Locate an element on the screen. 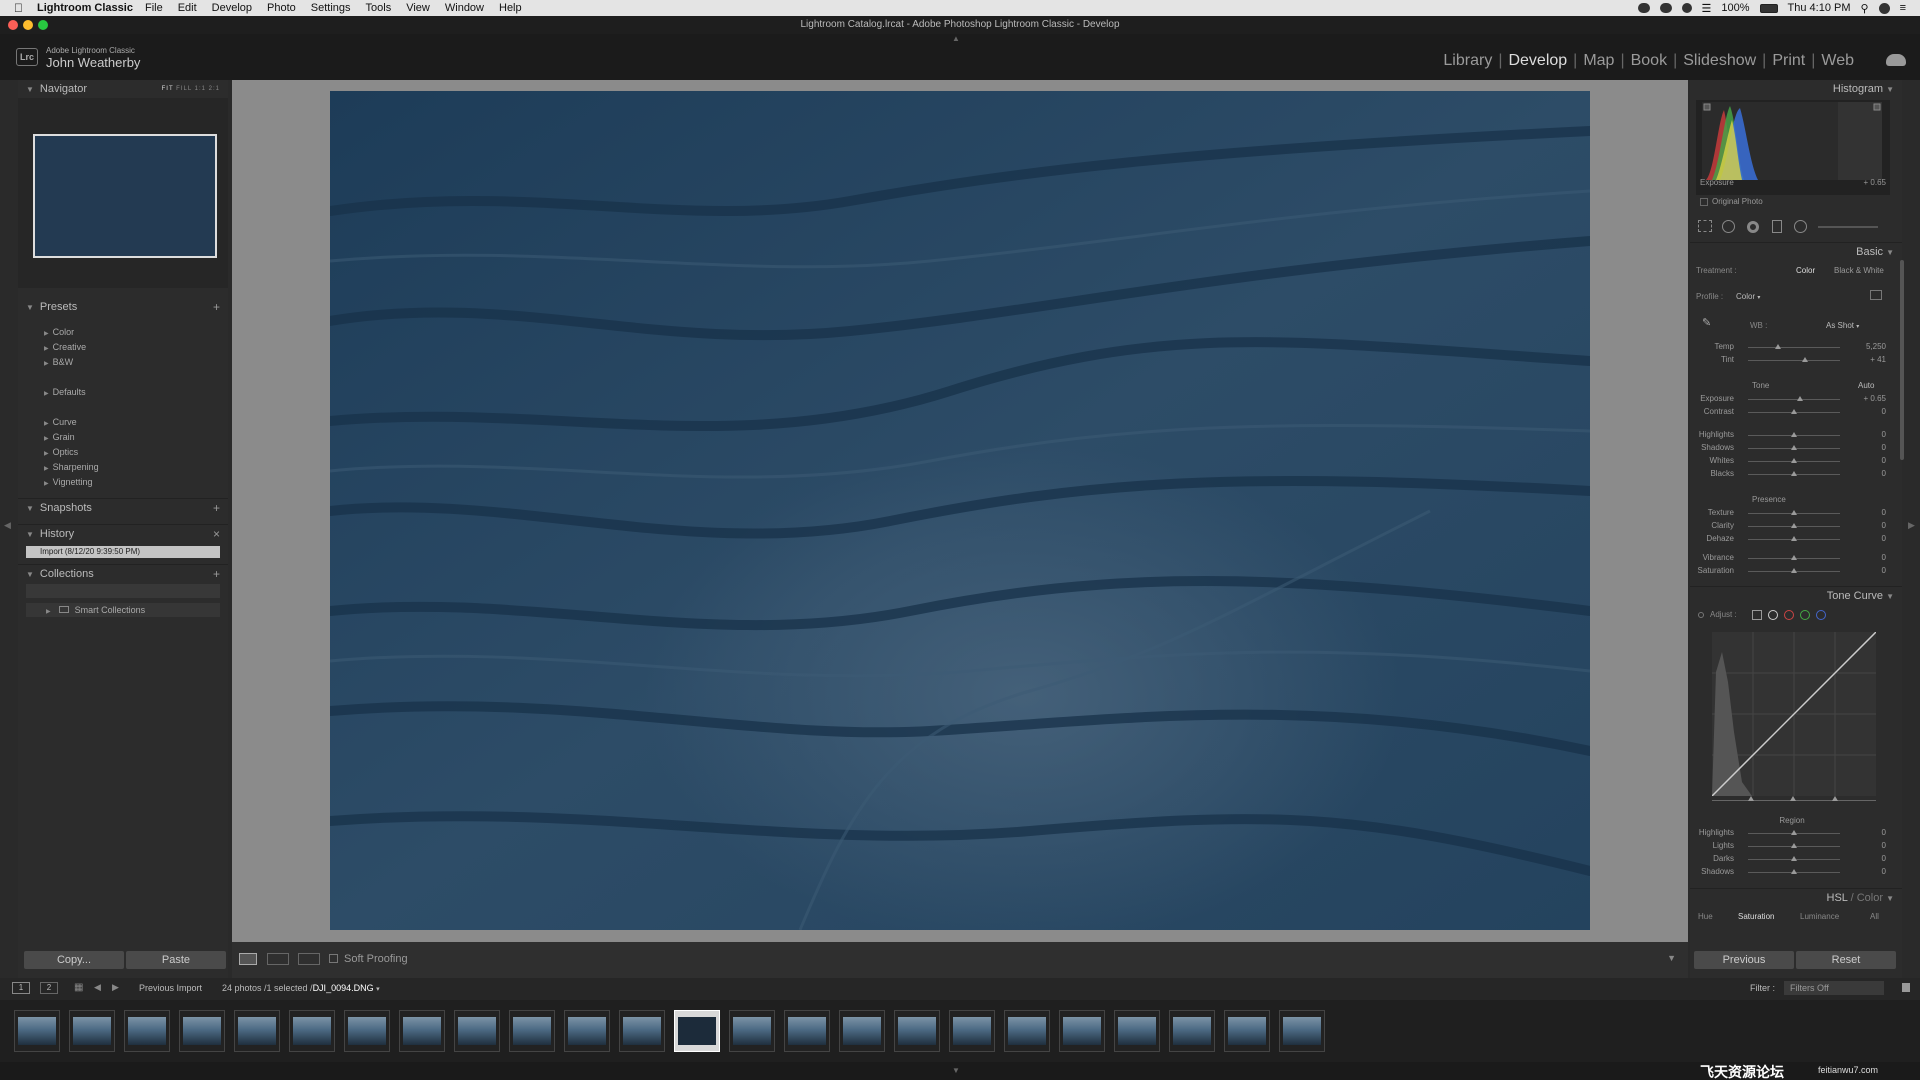 The height and width of the screenshot is (1080, 1920). profile-browser-icon is located at coordinates (1876, 295).